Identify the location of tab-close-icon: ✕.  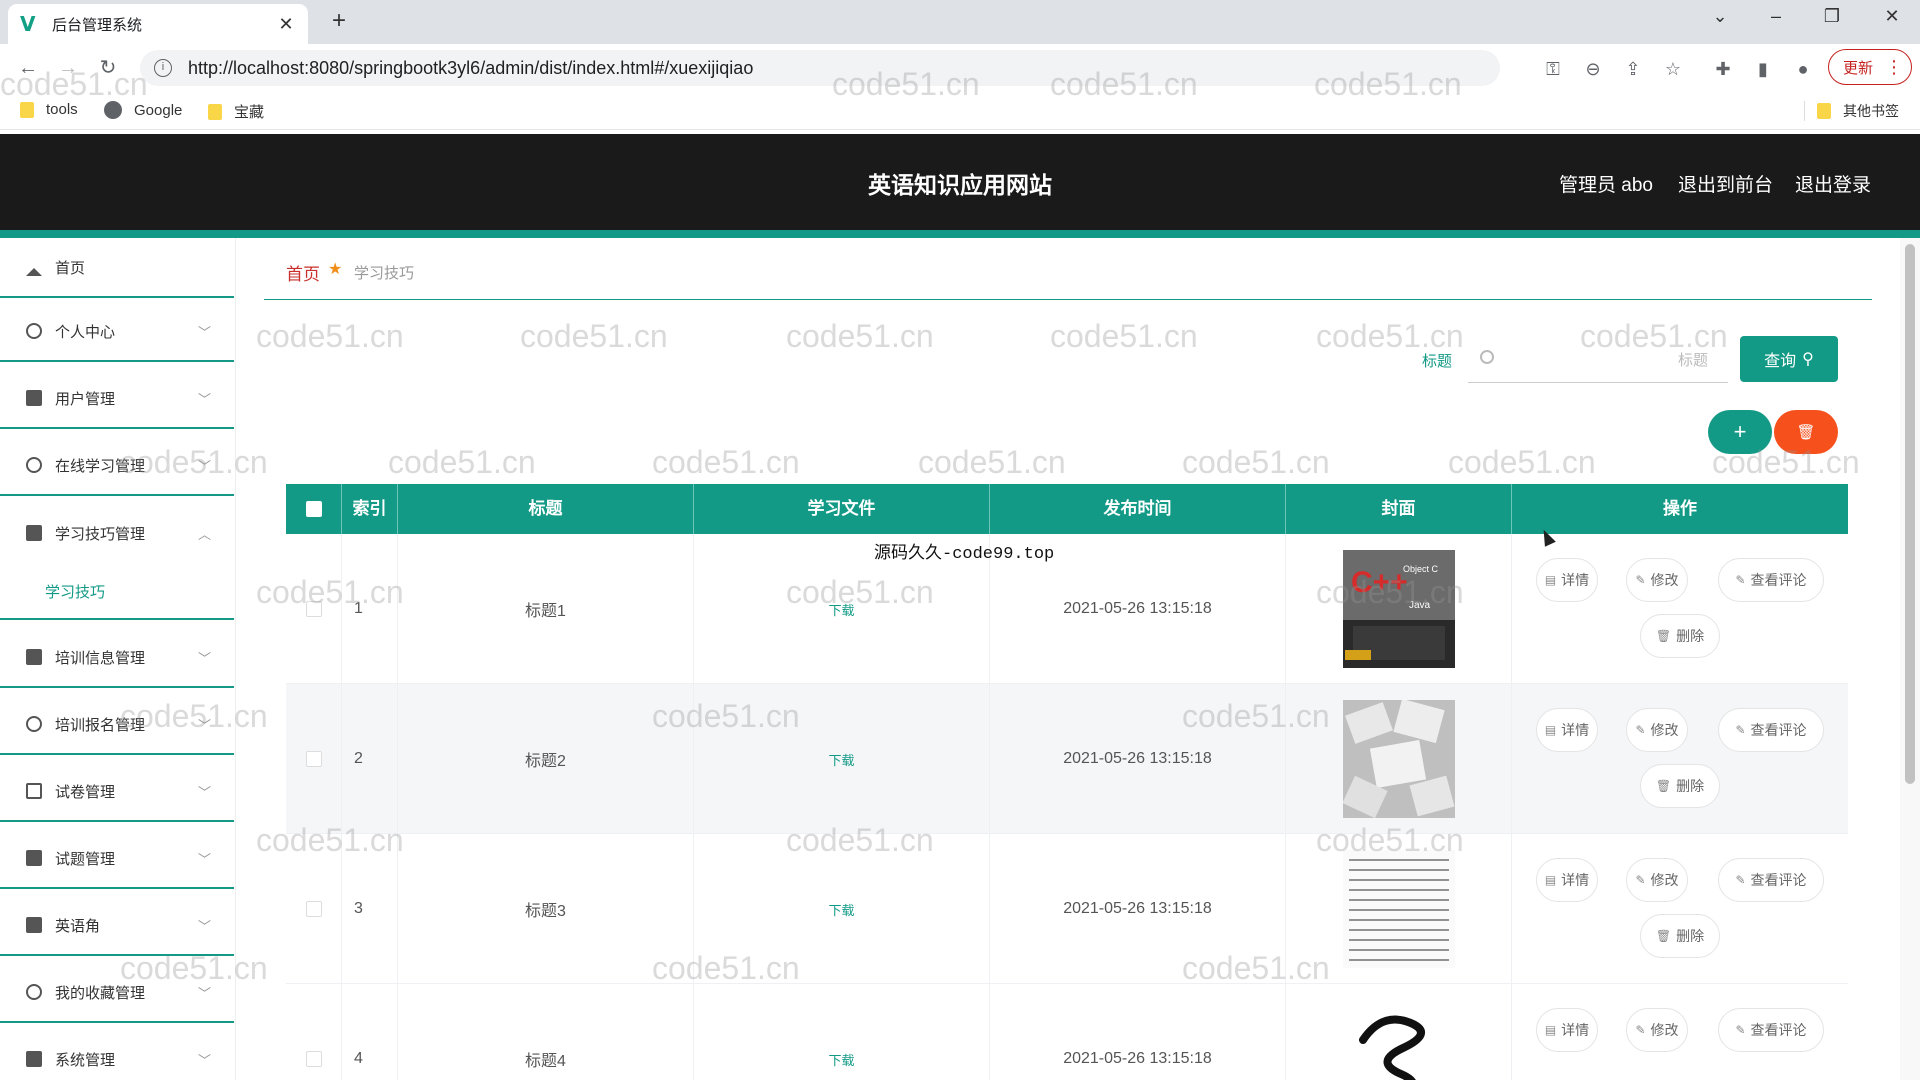
(286, 24).